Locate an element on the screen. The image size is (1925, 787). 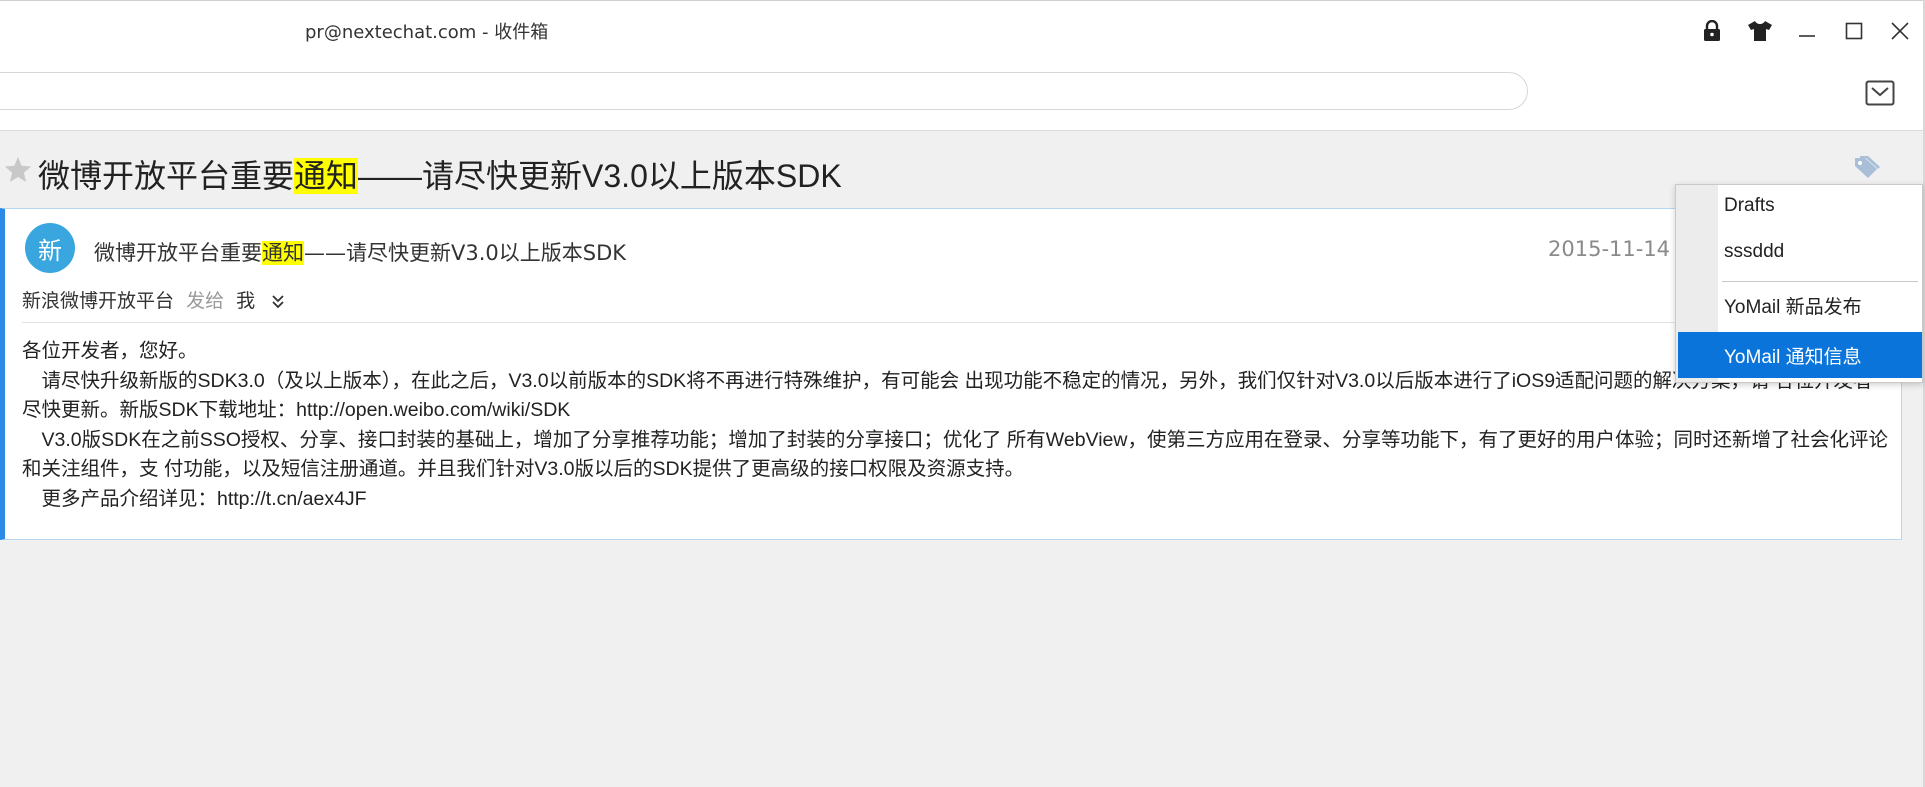
search-input is located at coordinates (764, 91).